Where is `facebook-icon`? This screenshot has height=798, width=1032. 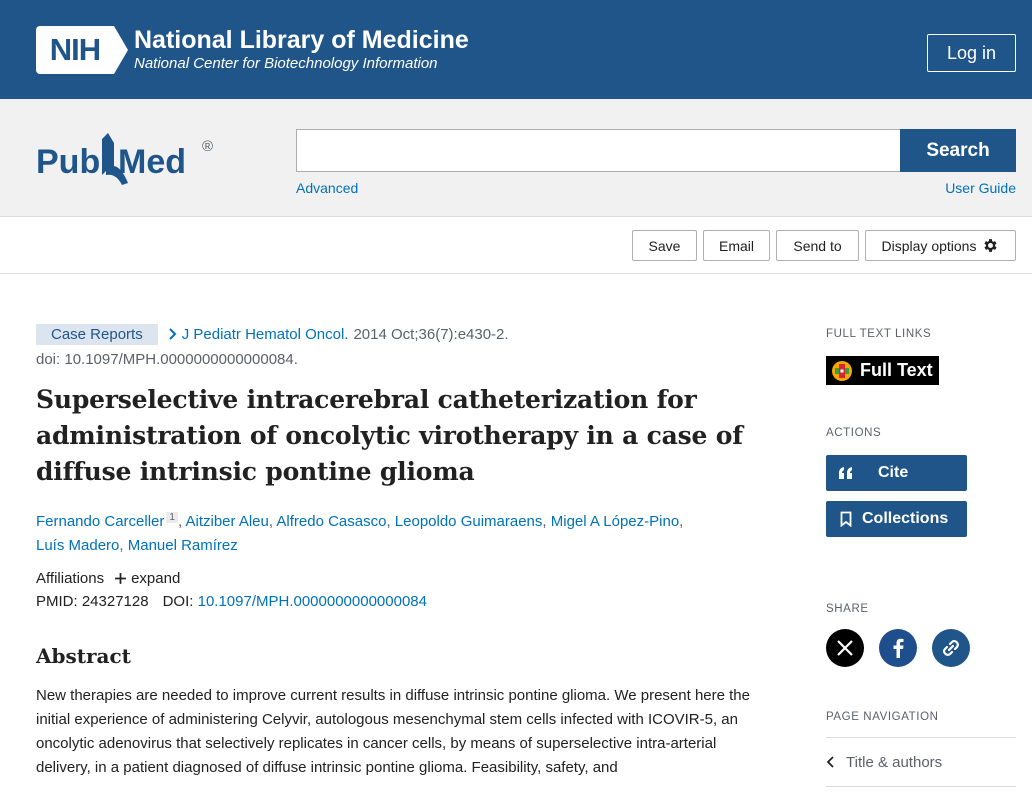 facebook-icon is located at coordinates (898, 648).